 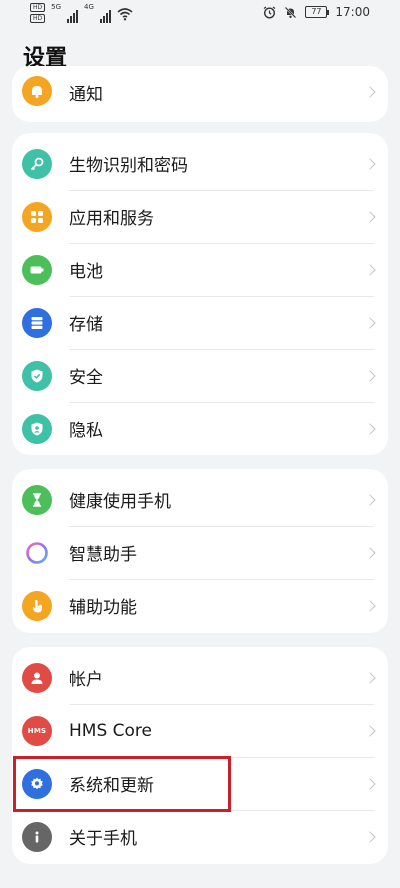 What do you see at coordinates (200, 605) in the screenshot?
I see `setting-item-accessibility: 辅助功能` at bounding box center [200, 605].